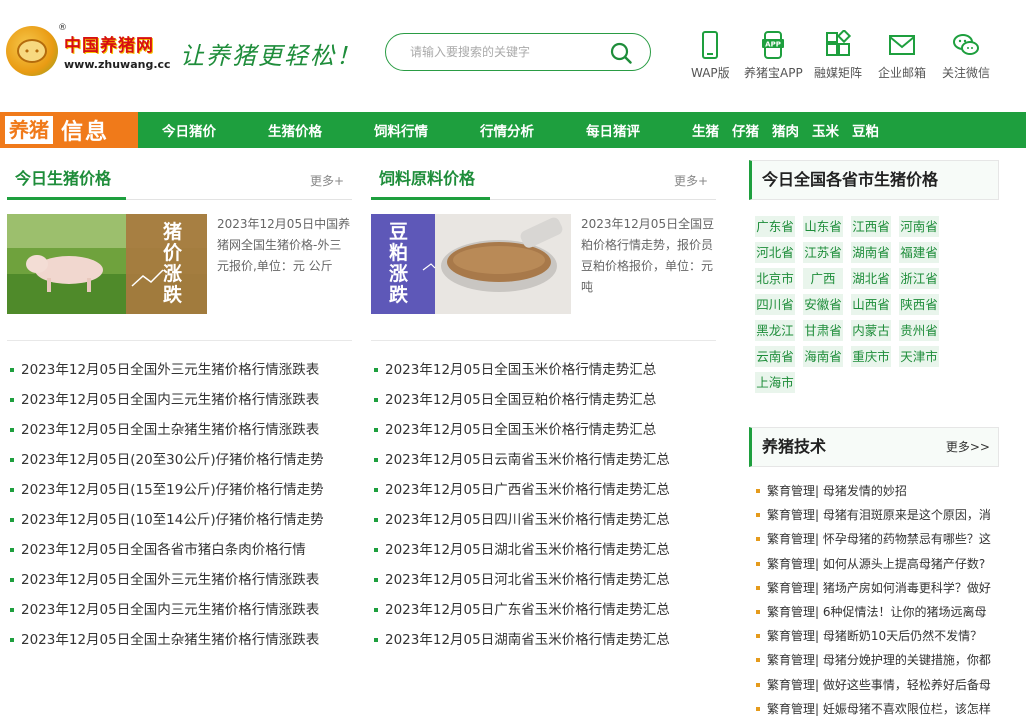  I want to click on quick-link-wechat: 关注微信, so click(966, 55).